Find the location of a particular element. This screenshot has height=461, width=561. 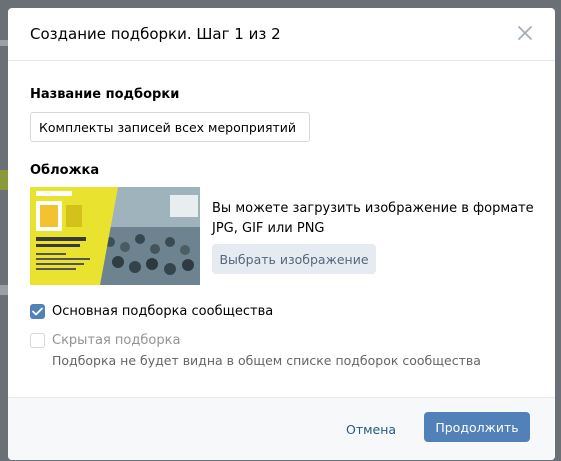

main-collection-checkbox is located at coordinates (37, 311).